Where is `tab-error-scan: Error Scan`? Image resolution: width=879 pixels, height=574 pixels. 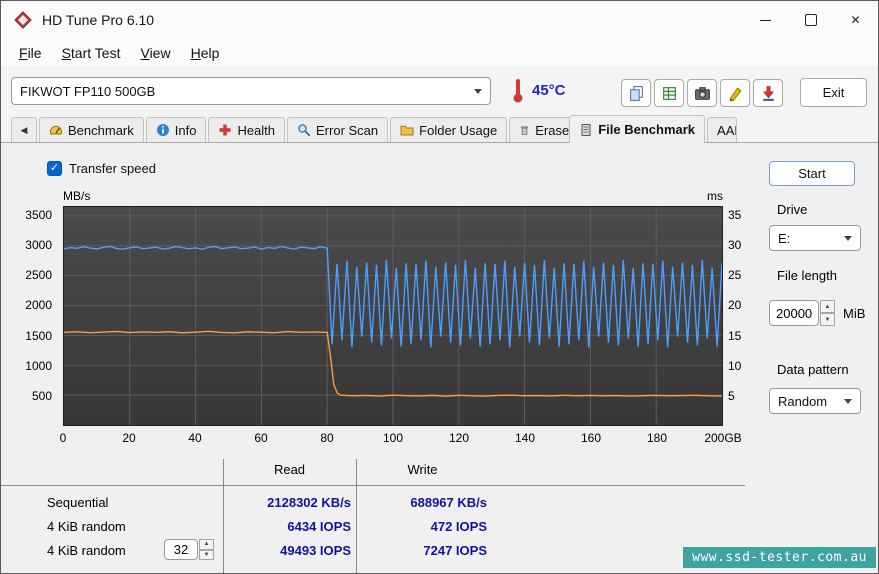
tab-error-scan: Error Scan is located at coordinates (338, 129).